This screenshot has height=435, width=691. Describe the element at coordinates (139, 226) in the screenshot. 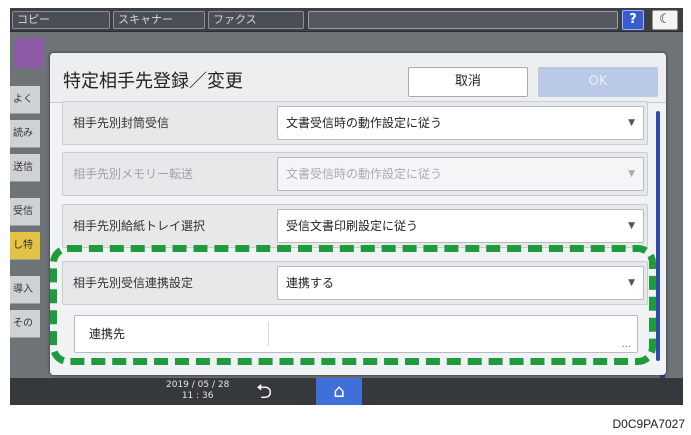

I see `row-label: 相手先別給紙トレイ選択` at that location.